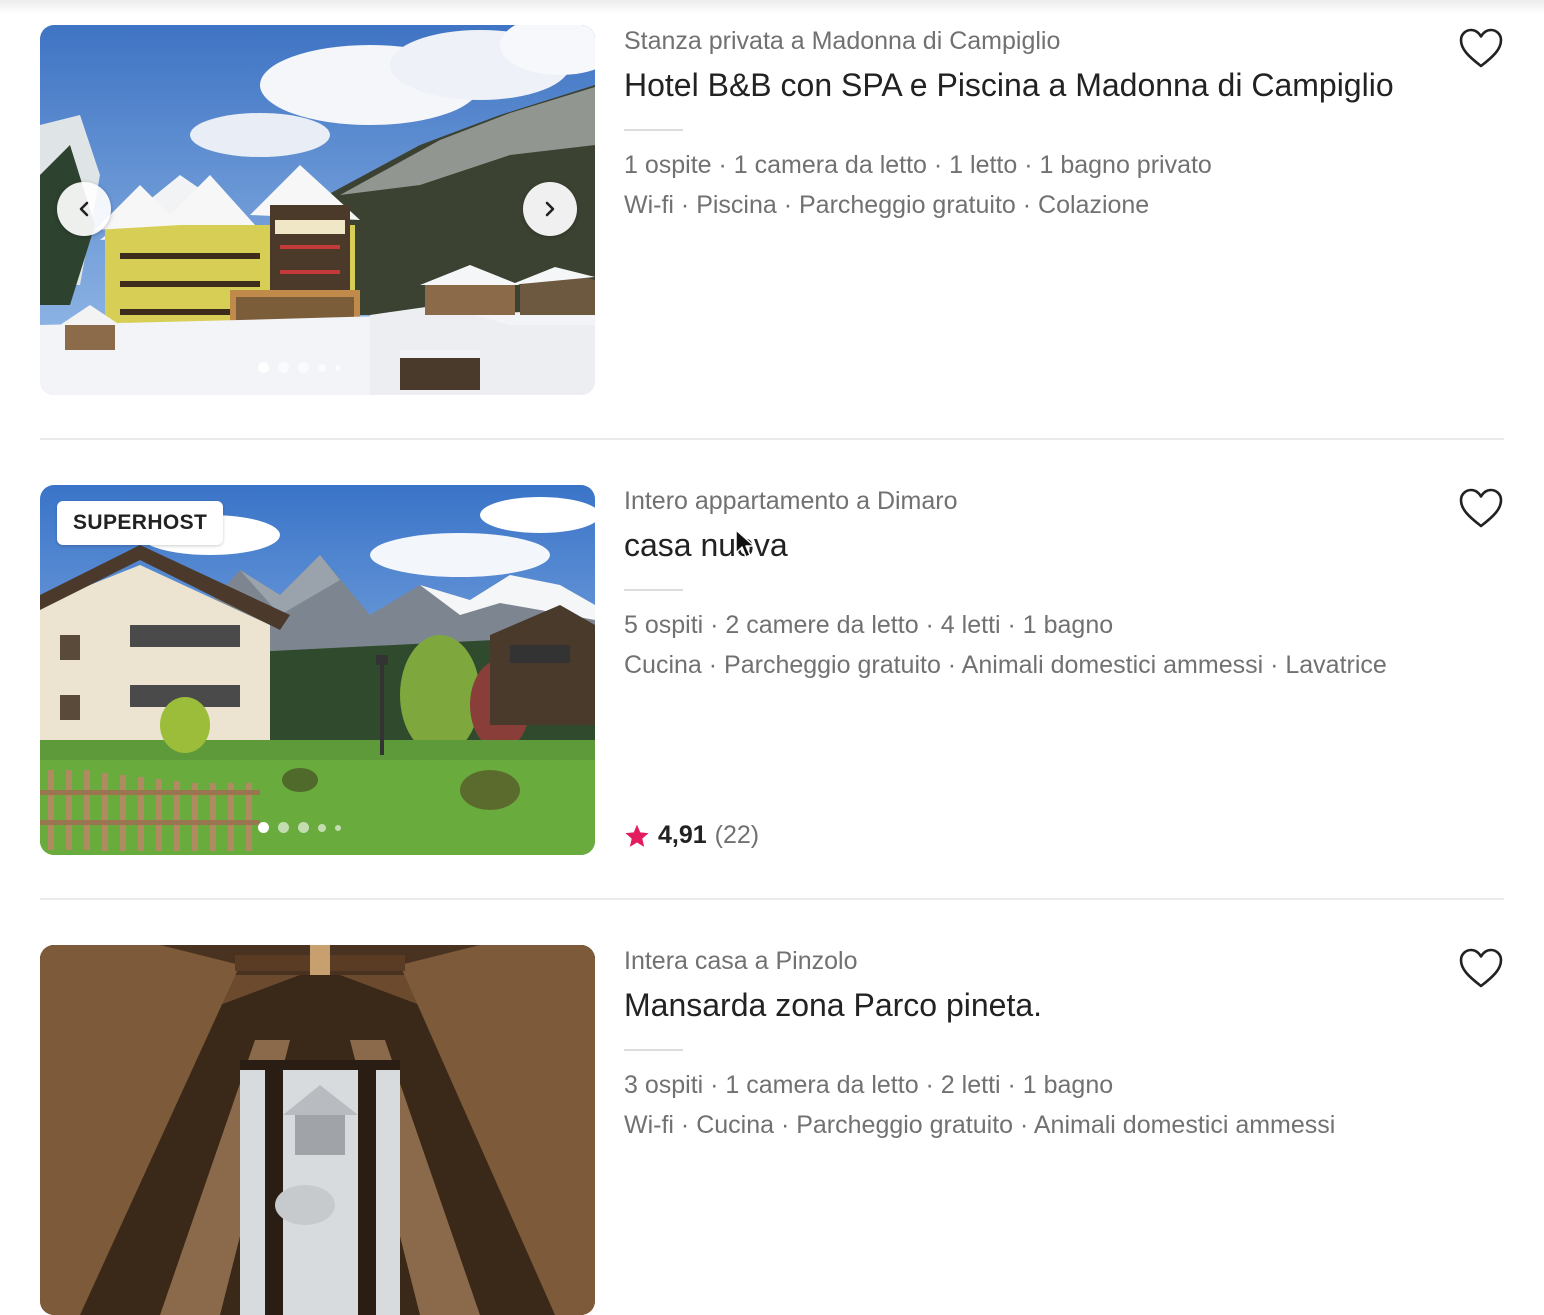 The width and height of the screenshot is (1544, 1315). What do you see at coordinates (140, 523) in the screenshot?
I see `superhost-badge: SUPERHOST` at bounding box center [140, 523].